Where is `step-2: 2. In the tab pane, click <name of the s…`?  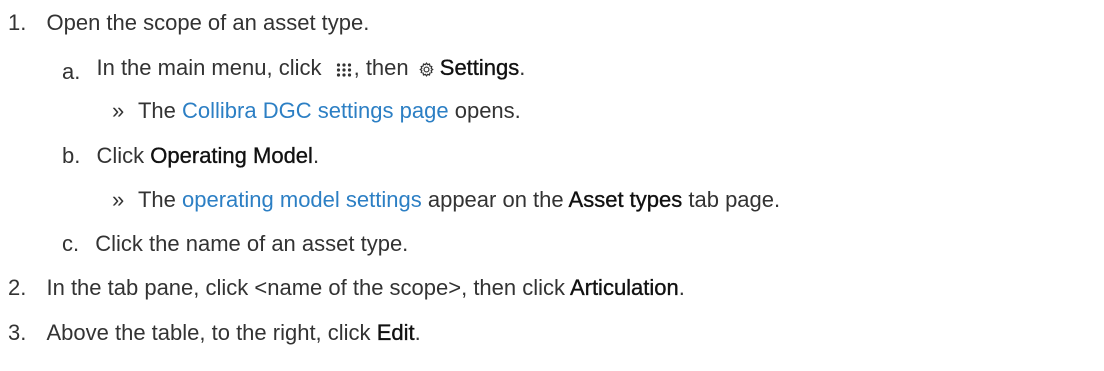 step-2: 2. In the tab pane, click <name of the s… is located at coordinates (346, 288).